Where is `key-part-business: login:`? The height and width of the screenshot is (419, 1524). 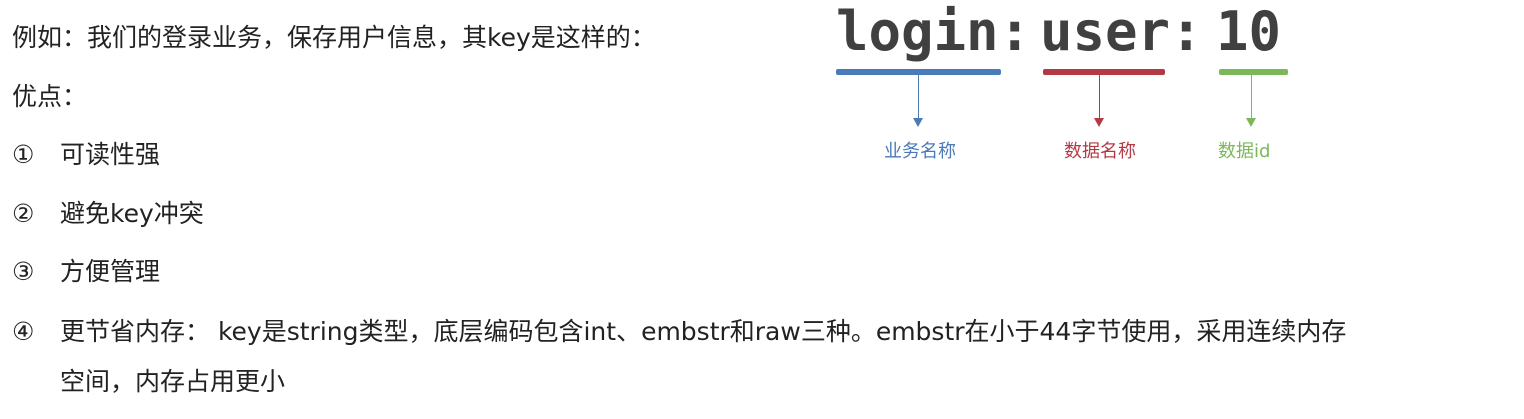 key-part-business: login: is located at coordinates (934, 31).